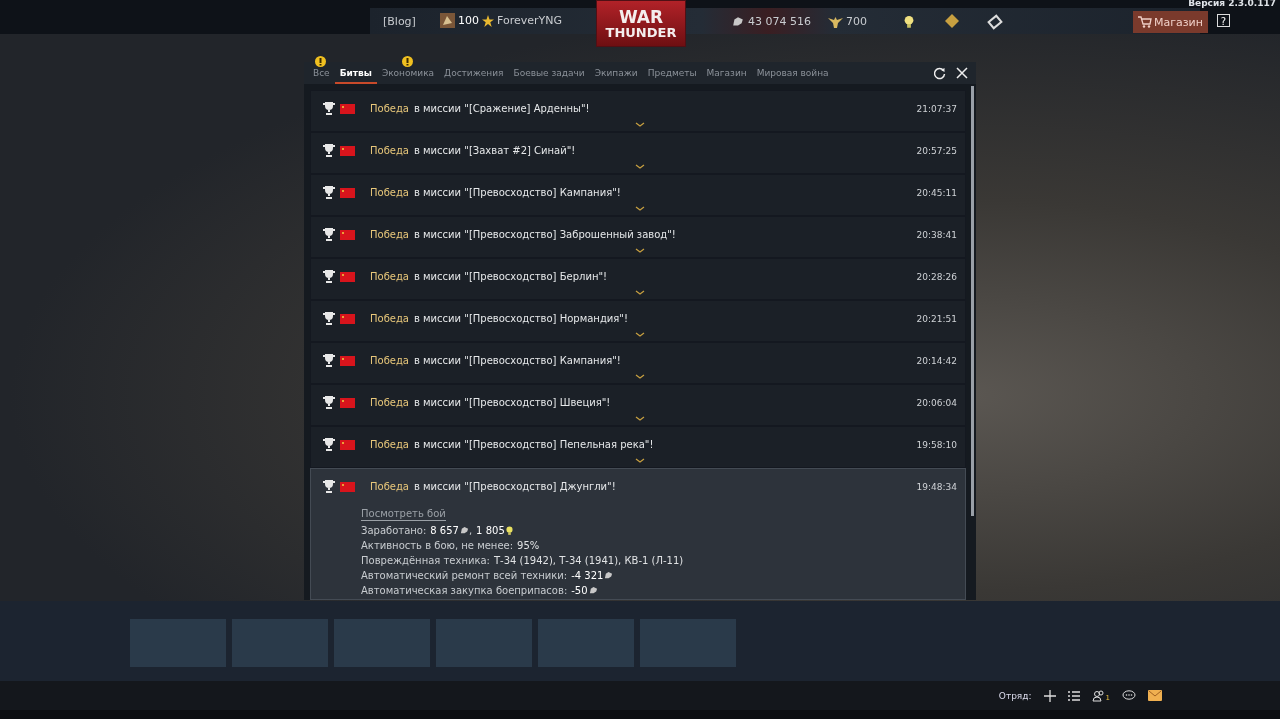 The width and height of the screenshot is (1280, 719). Describe the element at coordinates (672, 70) in the screenshot. I see `tab: Предметы` at that location.